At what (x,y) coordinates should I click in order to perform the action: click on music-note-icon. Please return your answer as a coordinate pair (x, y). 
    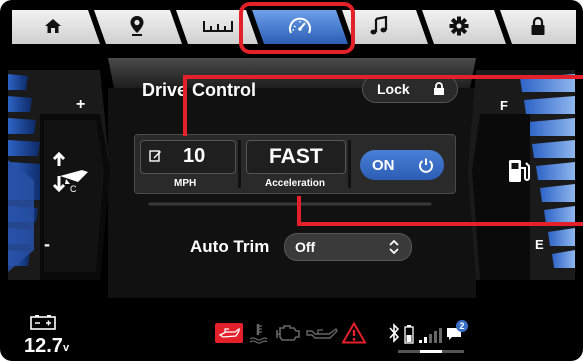
    Looking at the image, I should click on (379, 25).